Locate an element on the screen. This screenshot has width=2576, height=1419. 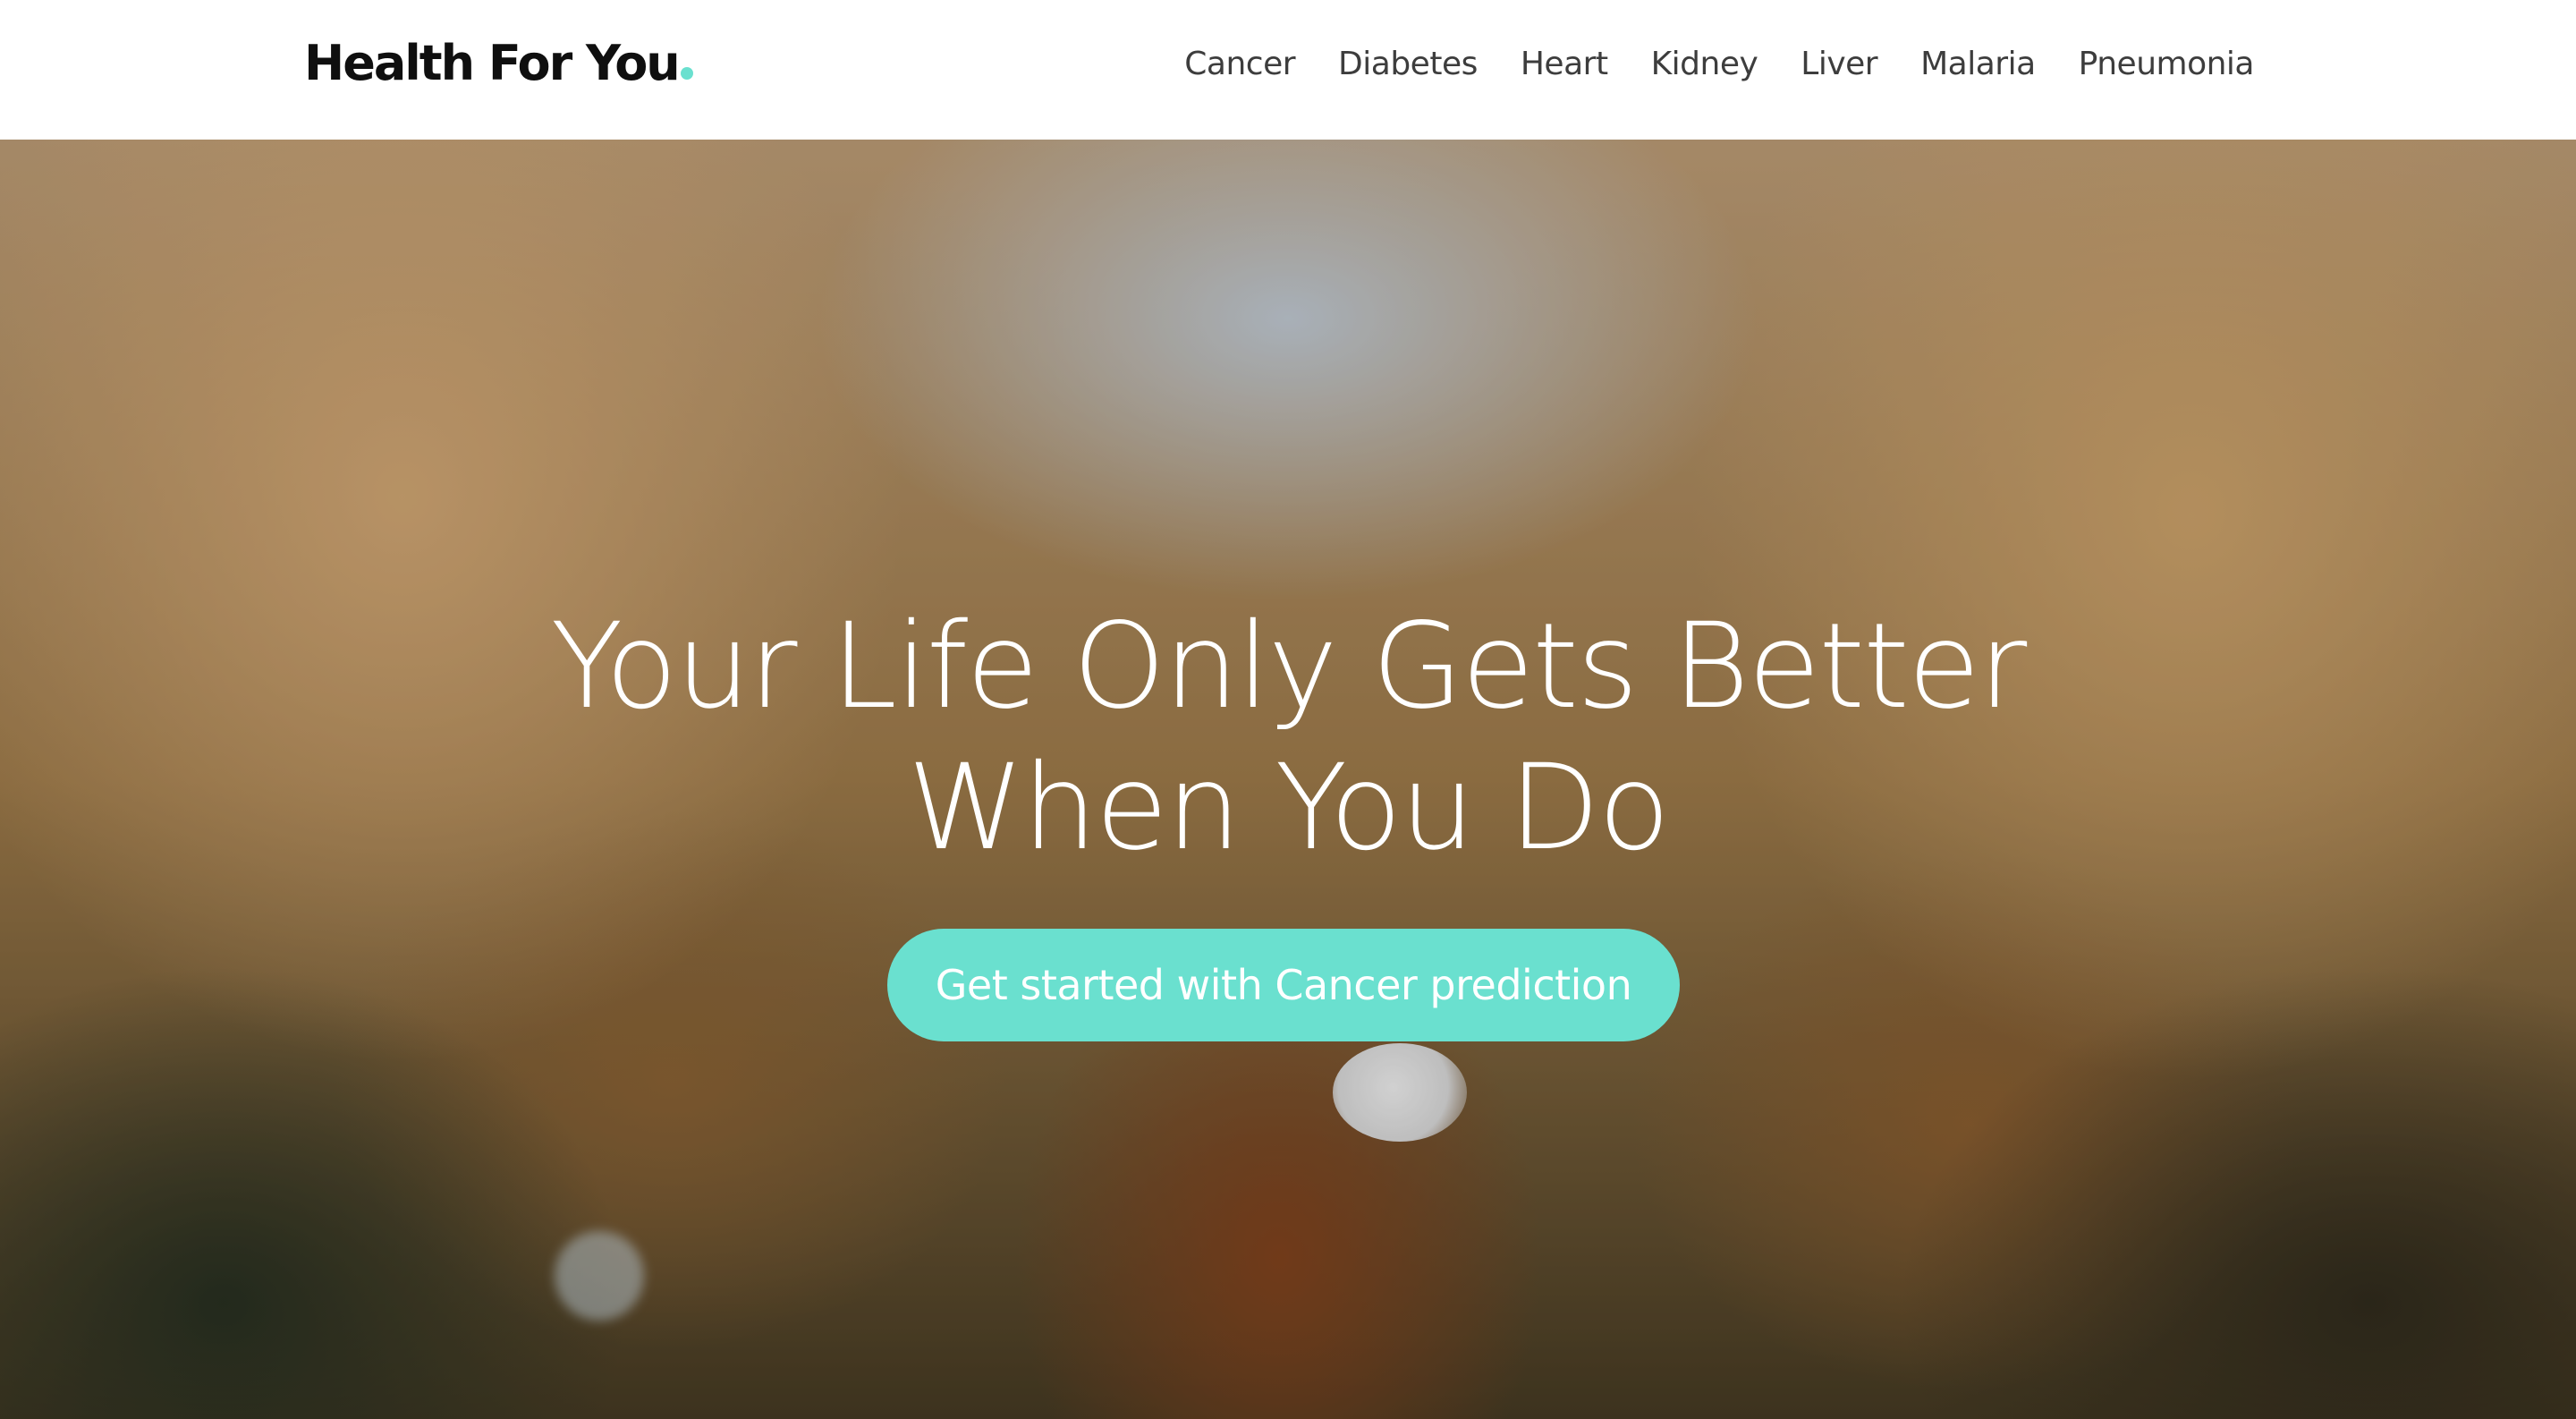
hero-title-line1: Your Life Only Gets Better is located at coordinates (1289, 666).